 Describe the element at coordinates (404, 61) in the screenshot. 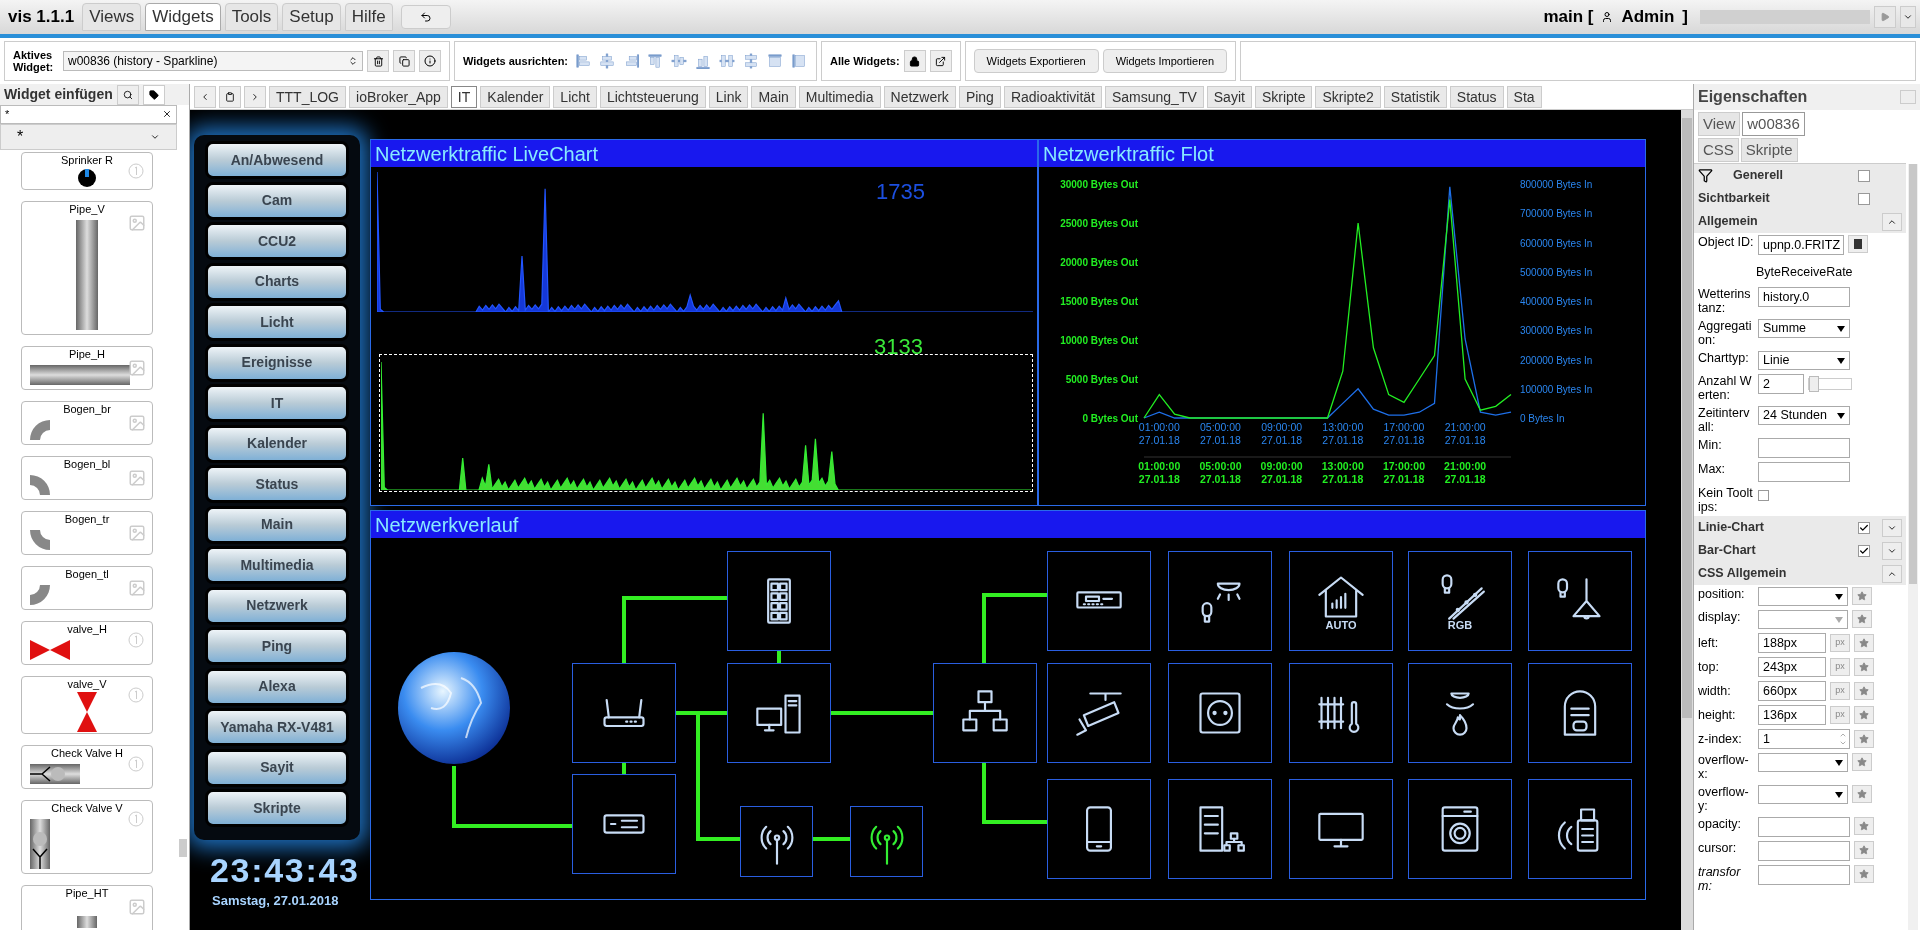

I see `copy-button` at that location.